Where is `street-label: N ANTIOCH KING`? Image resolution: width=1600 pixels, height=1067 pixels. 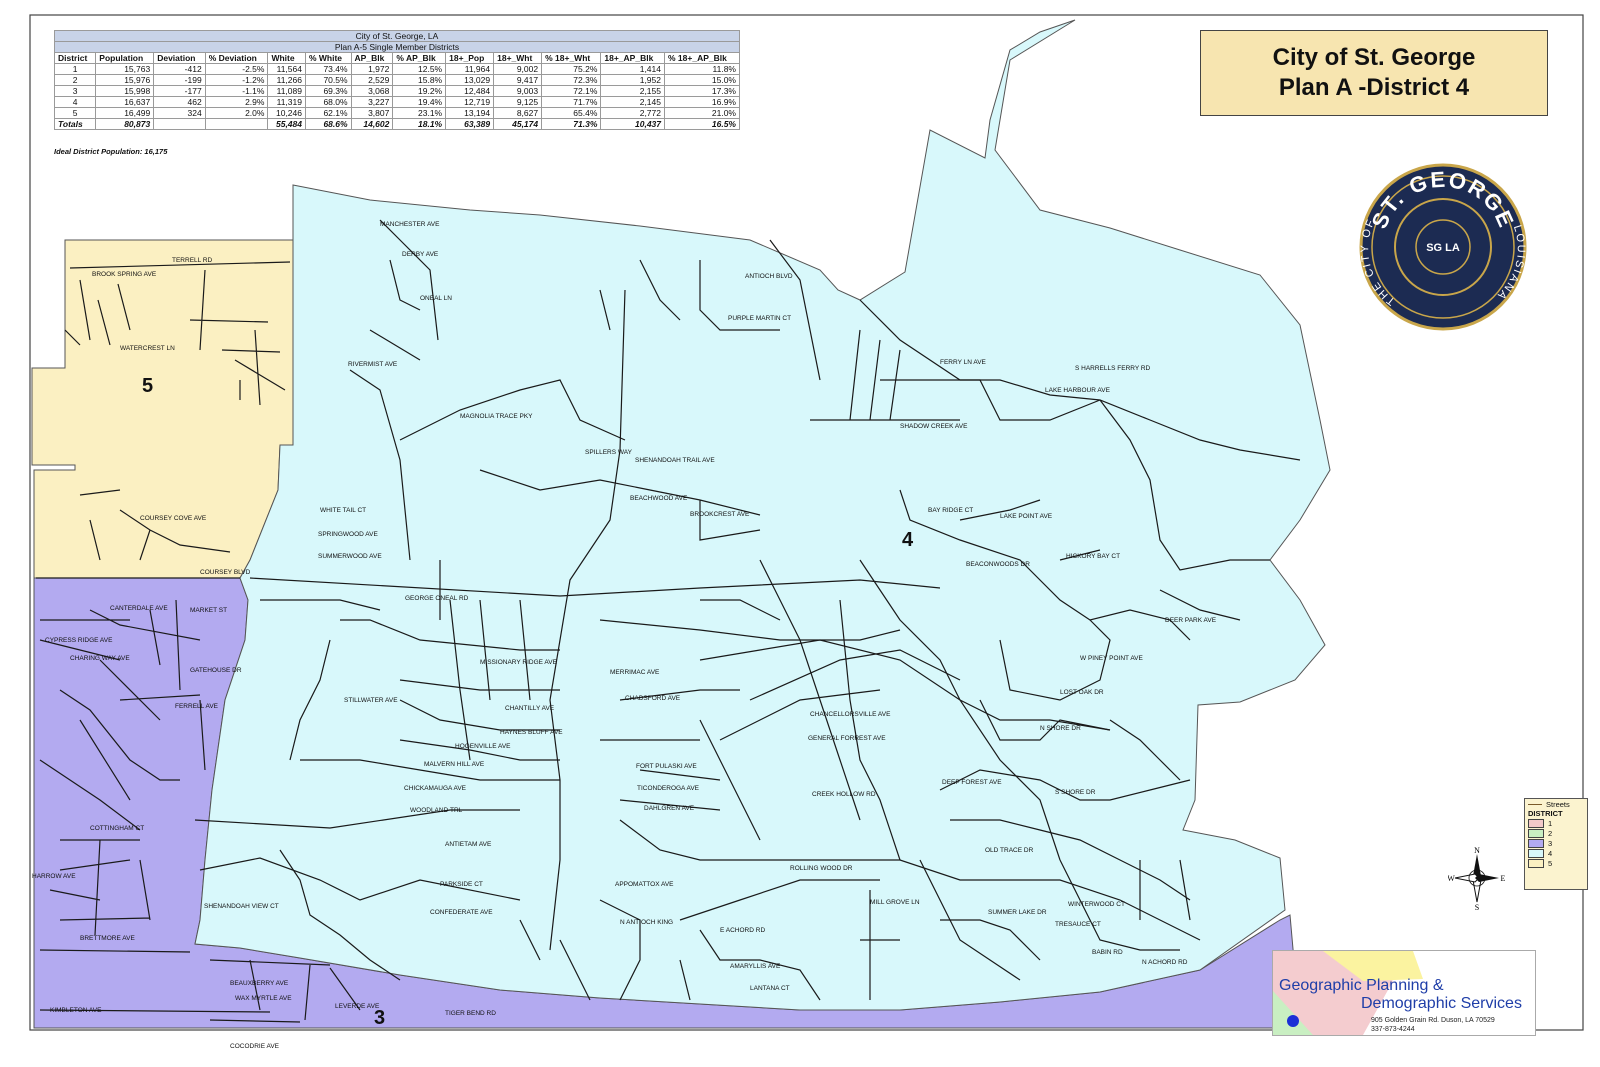 street-label: N ANTIOCH KING is located at coordinates (646, 922).